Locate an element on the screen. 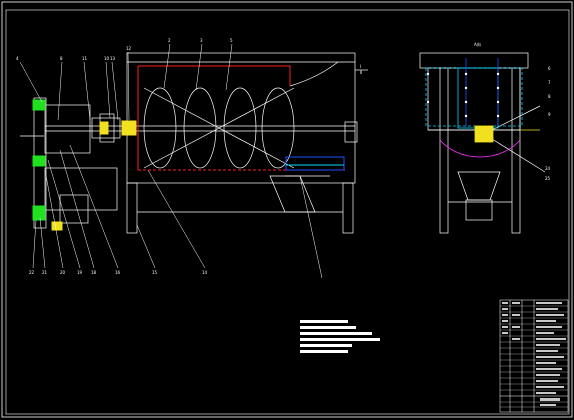 The height and width of the screenshot is (420, 574). blue-outlet is located at coordinates (315, 163).